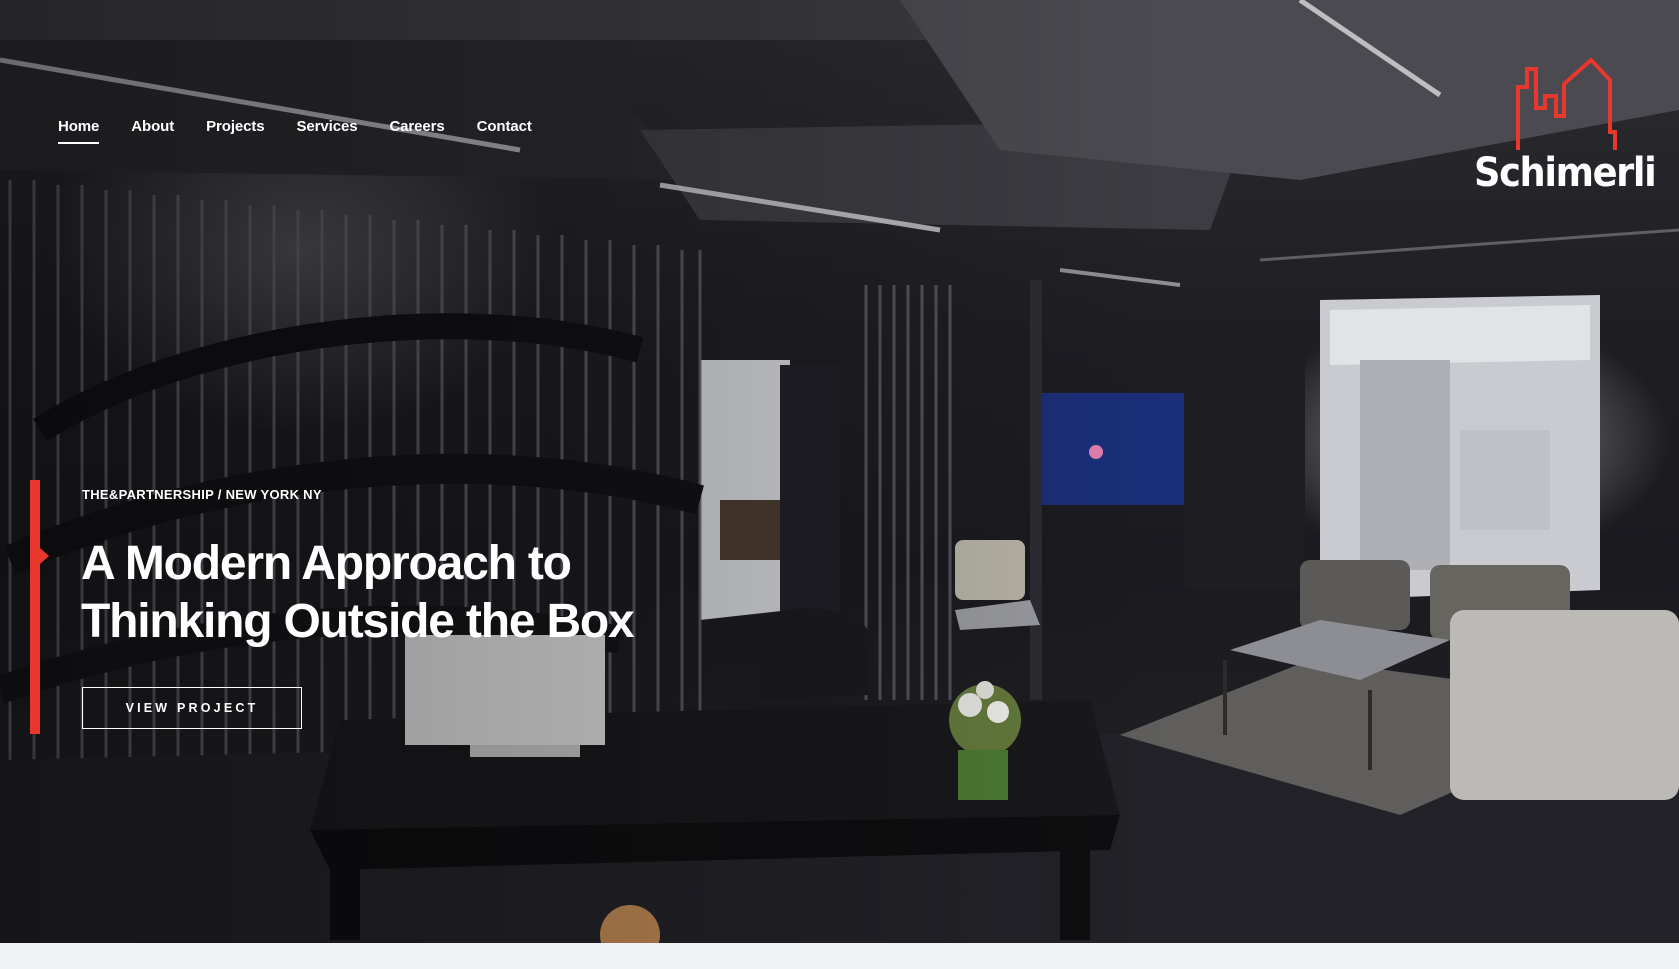  I want to click on slide-indicator, so click(44, 556).